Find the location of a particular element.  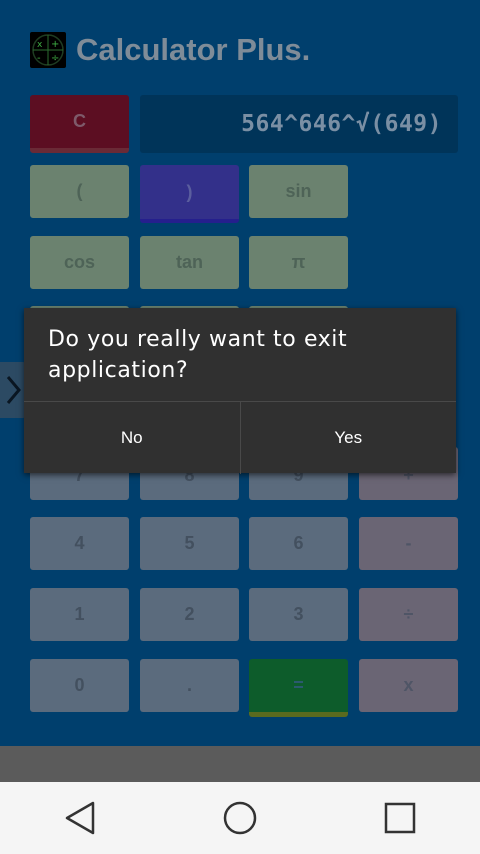

back-button is located at coordinates (80, 818).